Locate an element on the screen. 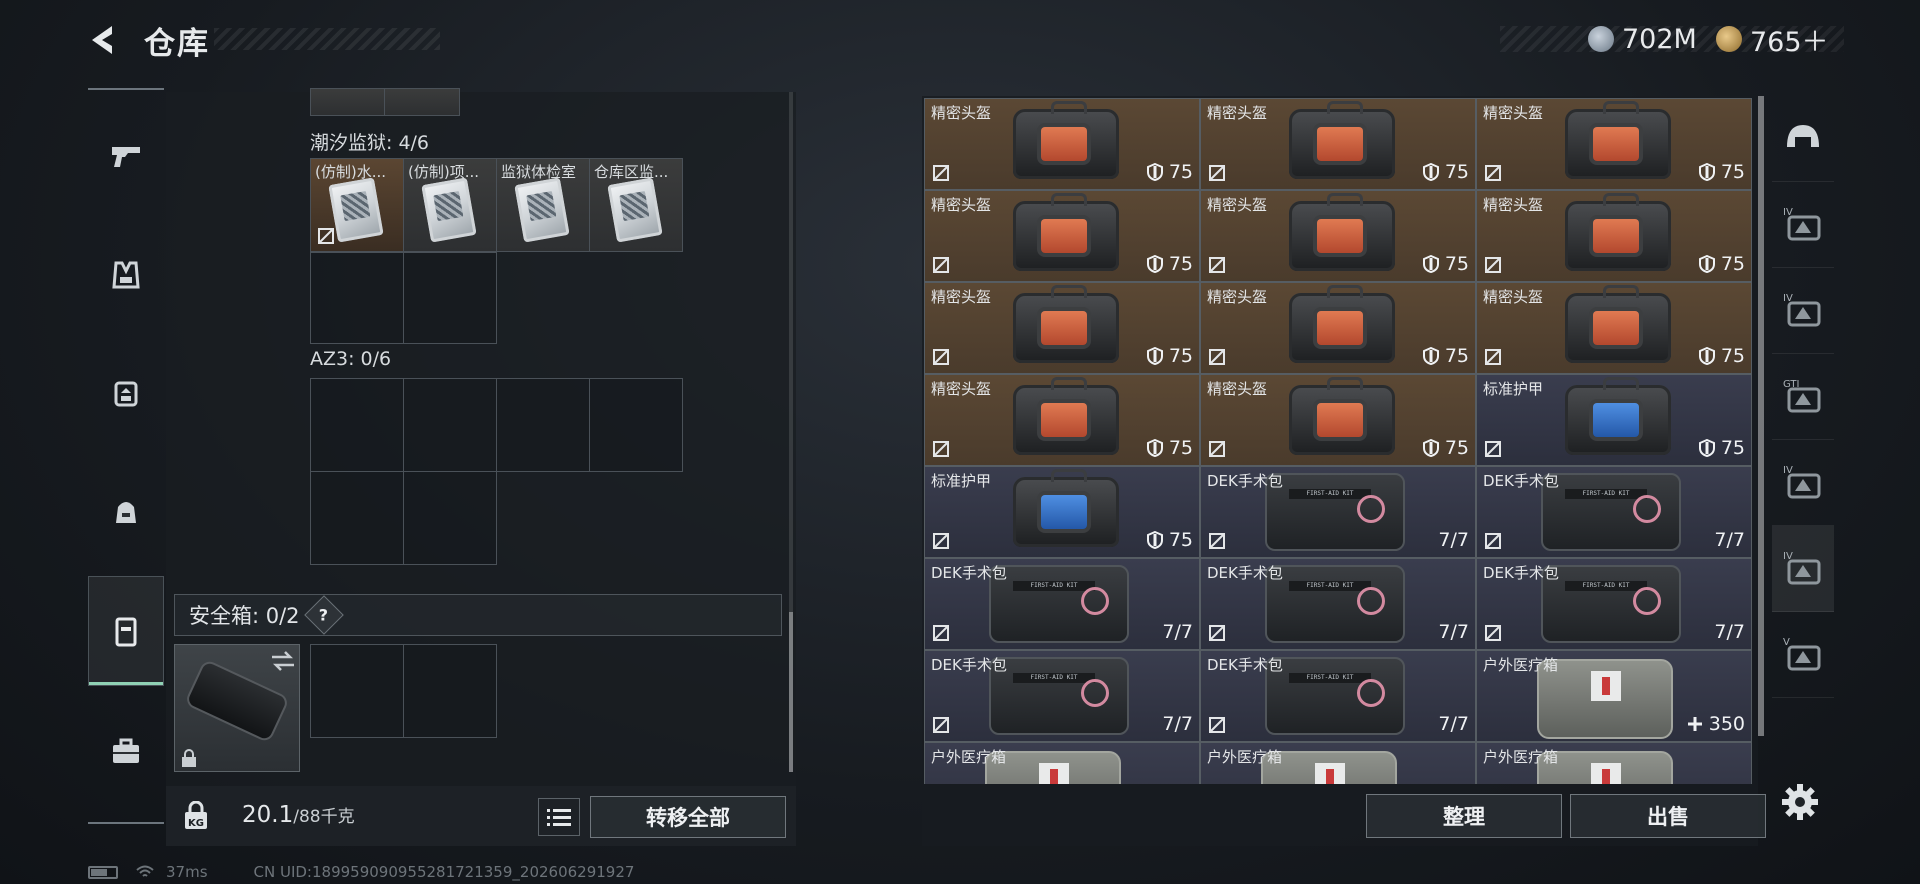 Image resolution: width=1920 pixels, height=884 pixels. vest-icon is located at coordinates (126, 275).